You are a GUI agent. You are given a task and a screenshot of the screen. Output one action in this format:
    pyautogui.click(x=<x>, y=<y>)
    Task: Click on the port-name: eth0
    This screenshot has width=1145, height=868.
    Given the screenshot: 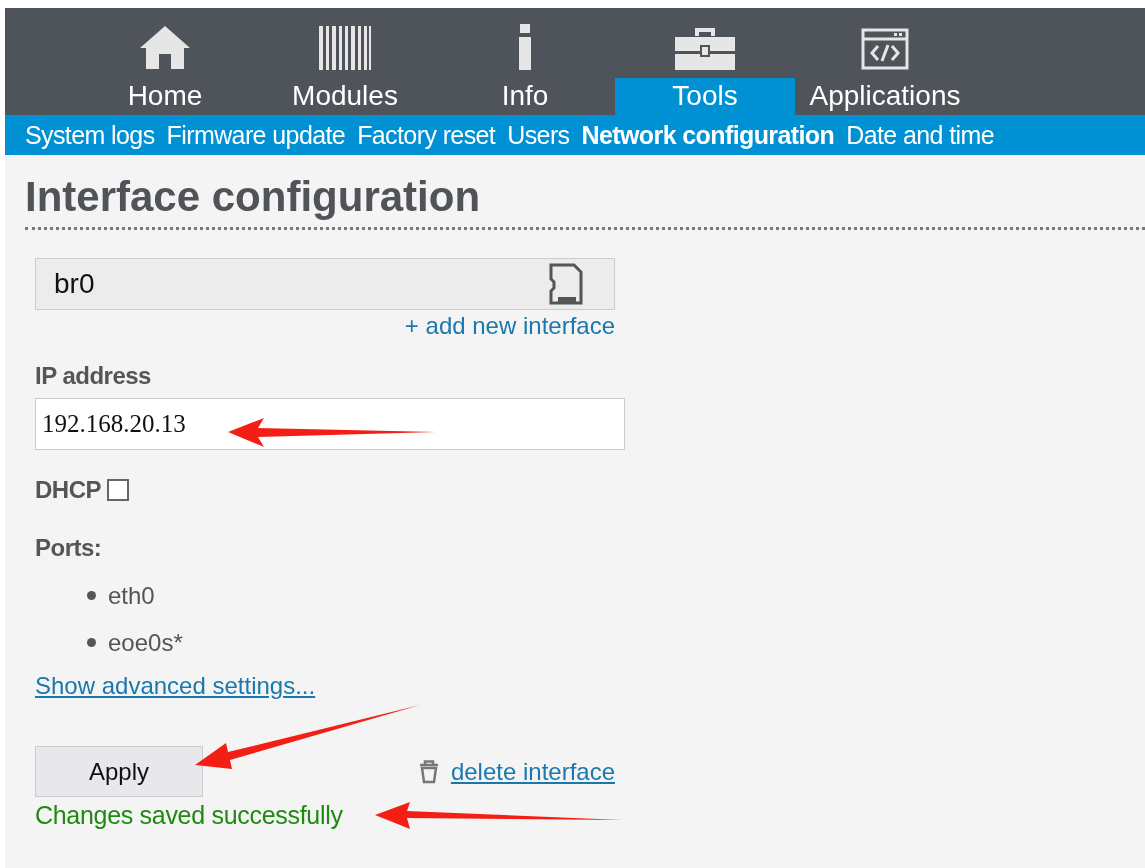 What is the action you would take?
    pyautogui.click(x=131, y=595)
    